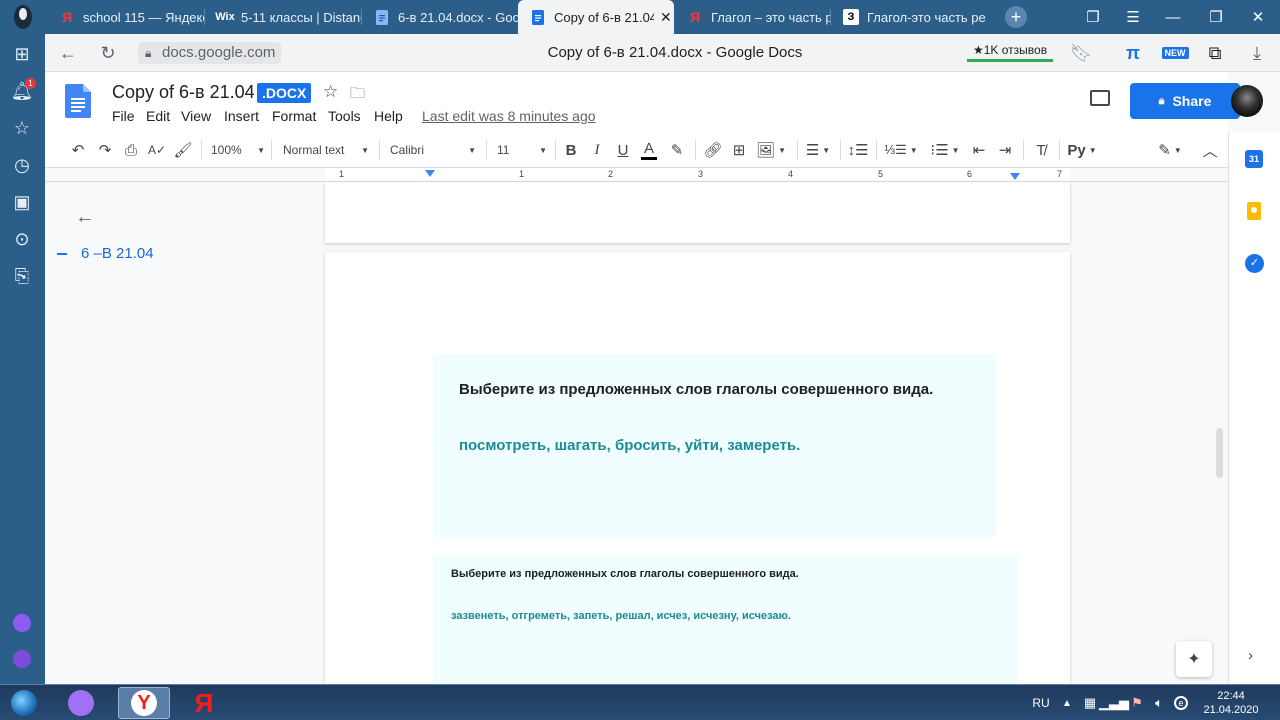 The height and width of the screenshot is (720, 1280). I want to click on extension-translate-button: ⧉, so click(1215, 53).